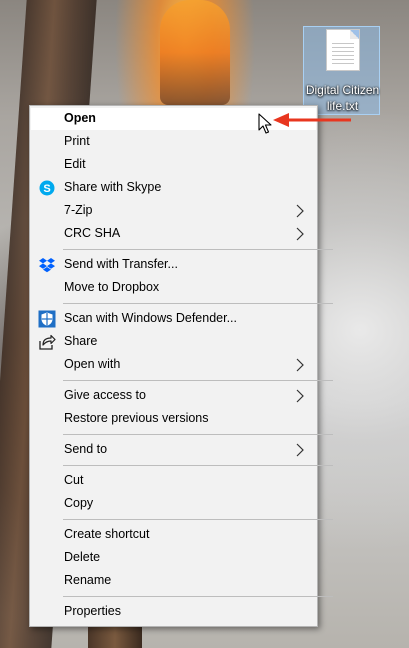 This screenshot has height=648, width=409. What do you see at coordinates (195, 52) in the screenshot?
I see `background-torch` at bounding box center [195, 52].